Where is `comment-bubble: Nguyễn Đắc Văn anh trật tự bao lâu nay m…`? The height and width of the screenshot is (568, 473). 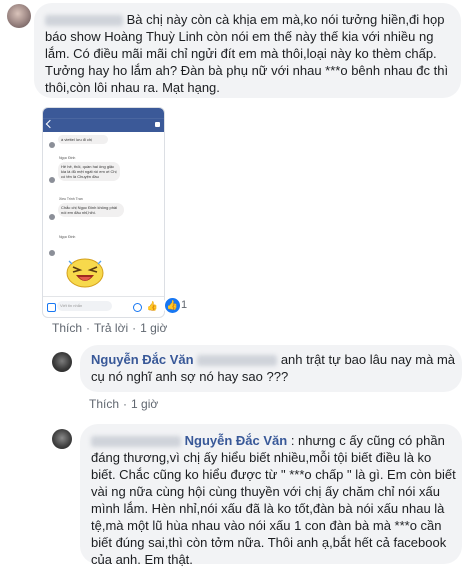 comment-bubble: Nguyễn Đắc Văn anh trật tự bao lâu nay m… is located at coordinates (271, 368).